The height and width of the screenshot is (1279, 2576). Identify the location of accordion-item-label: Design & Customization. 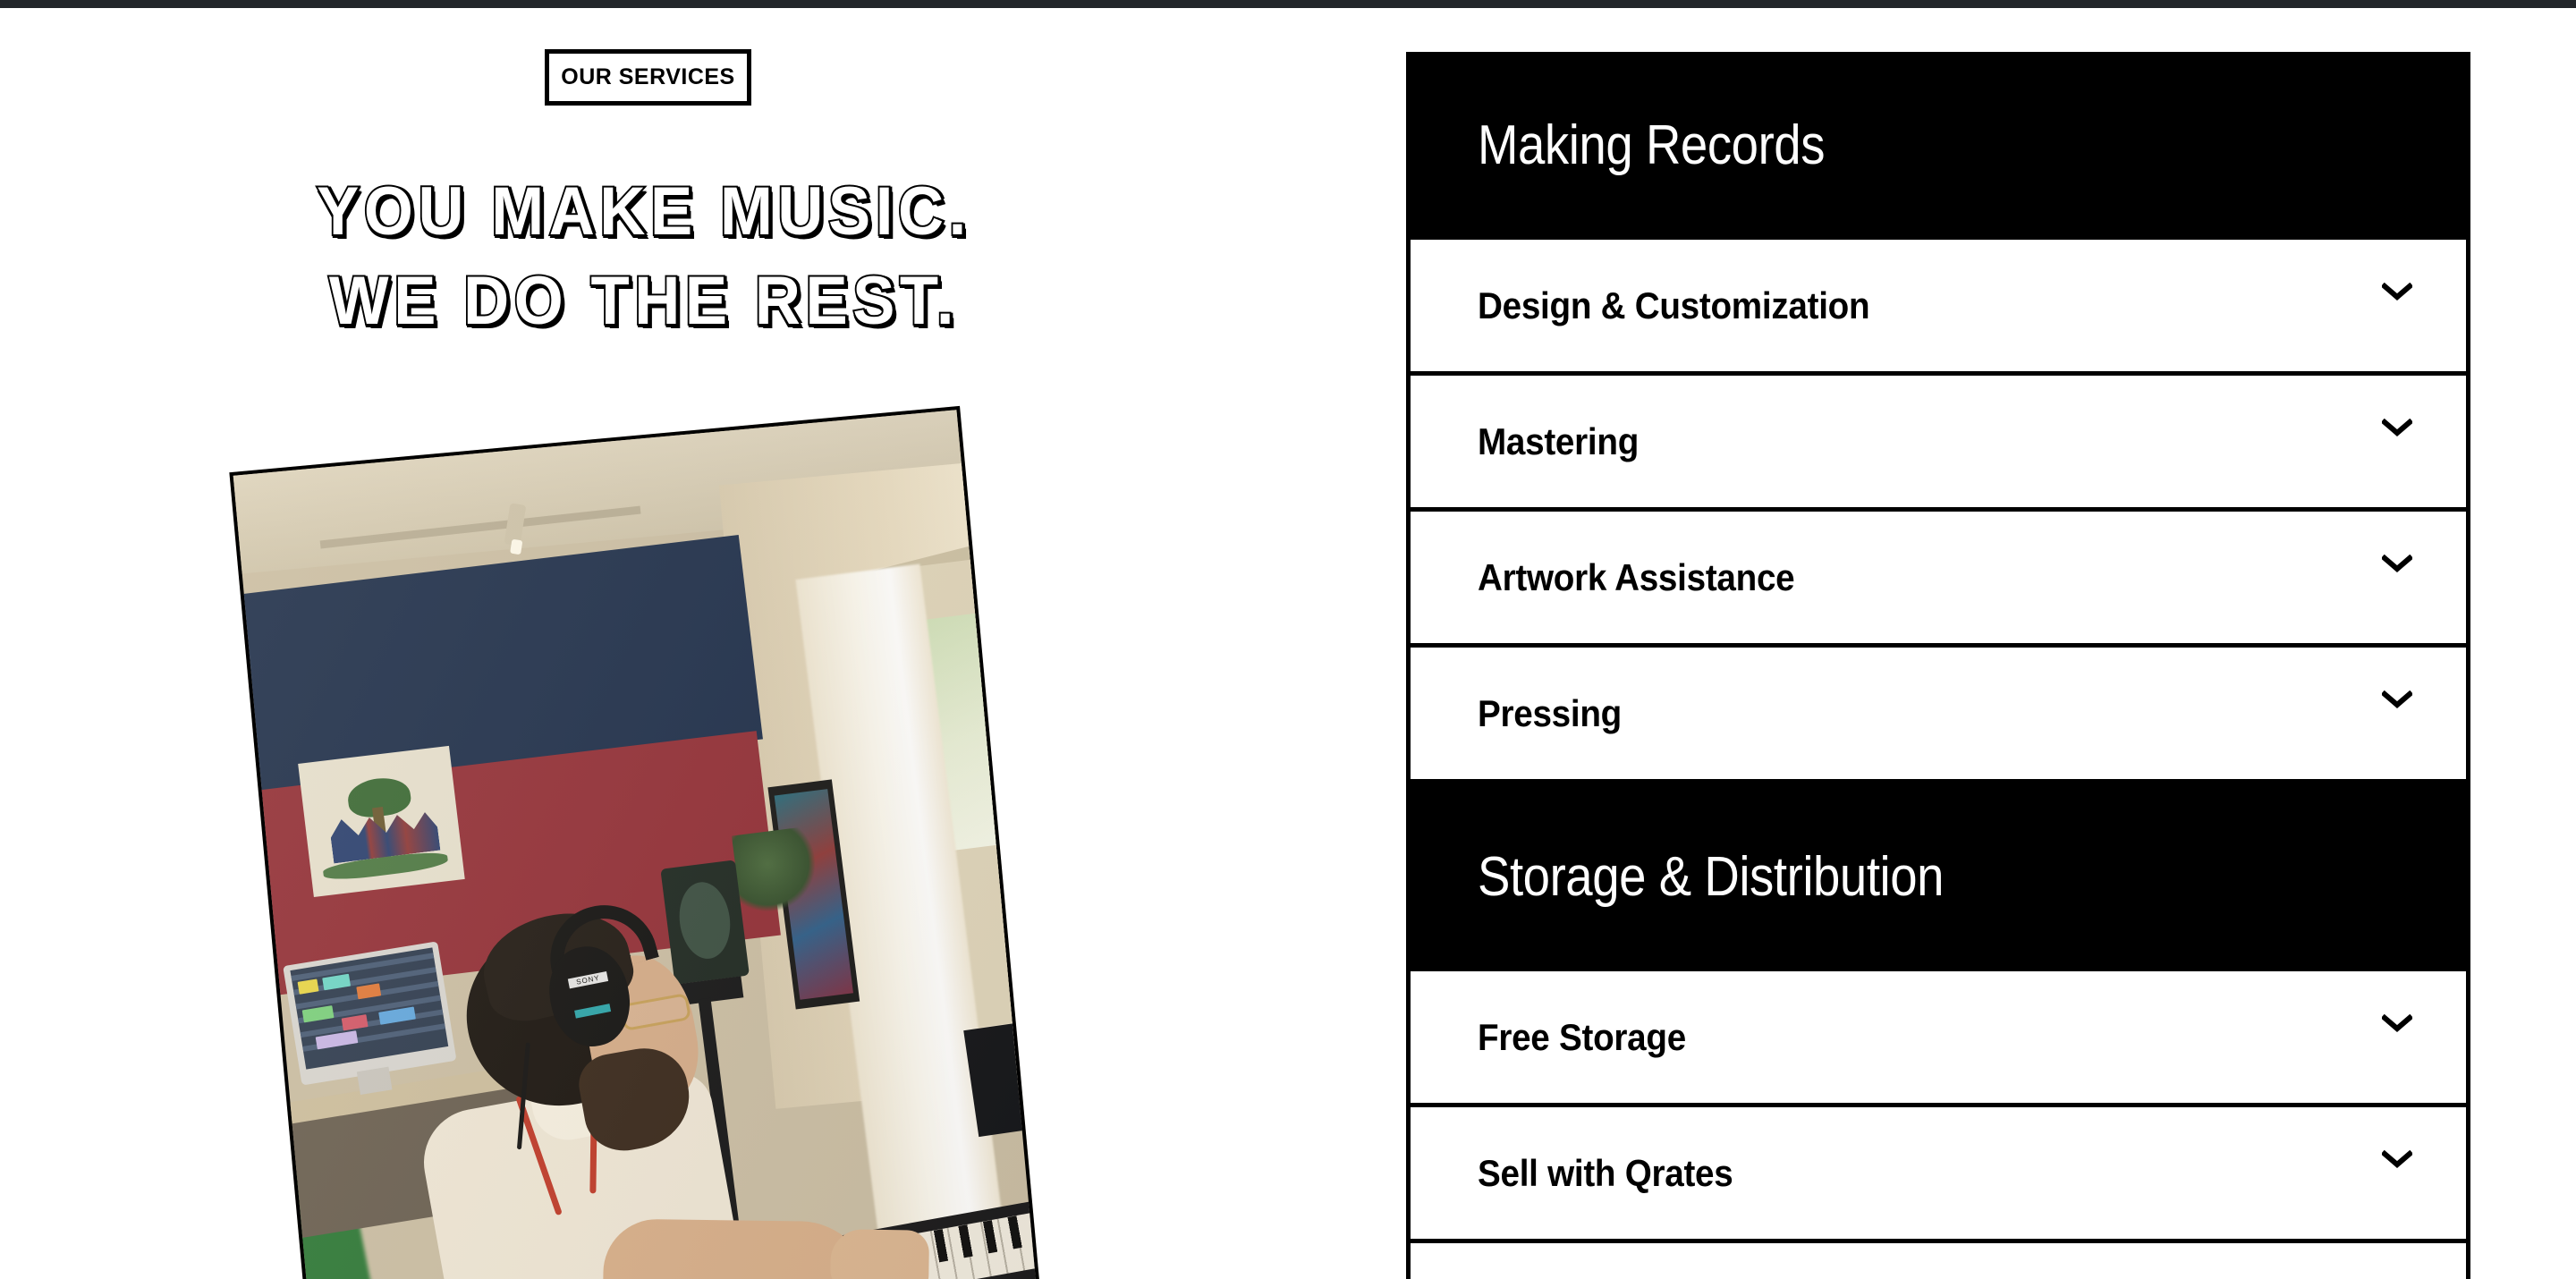
(1674, 305).